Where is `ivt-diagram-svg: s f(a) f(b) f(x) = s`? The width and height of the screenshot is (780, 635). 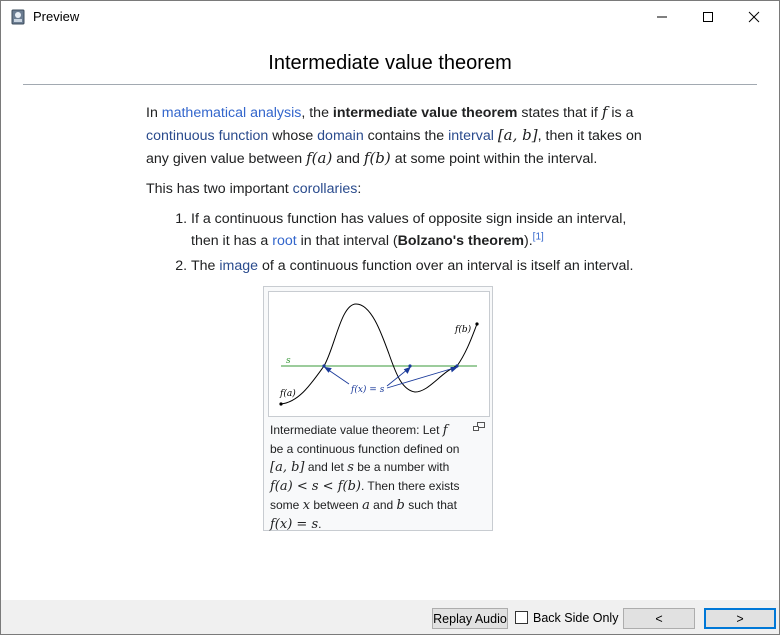
ivt-diagram-svg: s f(a) f(b) f(x) = s is located at coordinates (379, 354).